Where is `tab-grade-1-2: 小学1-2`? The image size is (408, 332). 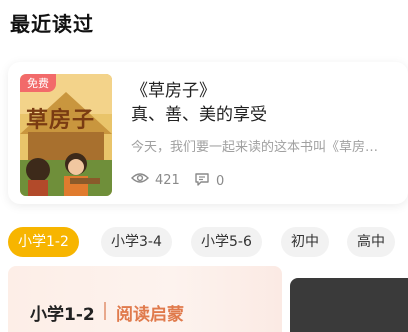
tab-grade-1-2: 小学1-2 is located at coordinates (43, 242).